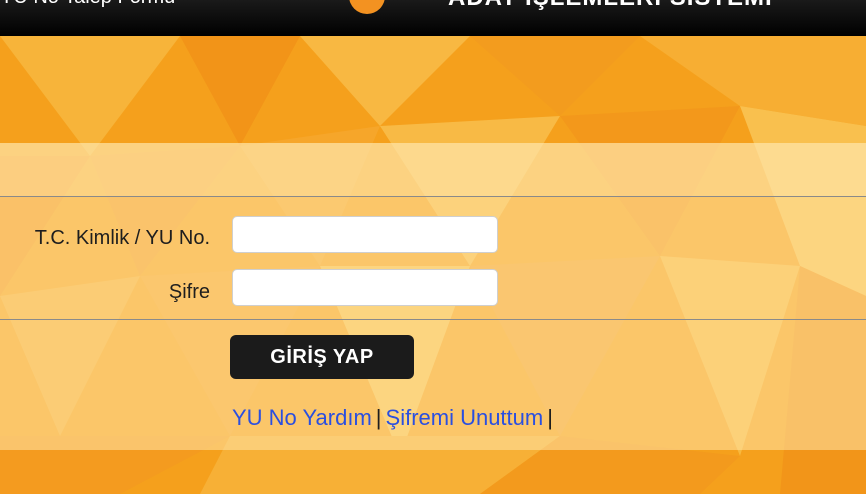  Describe the element at coordinates (365, 287) in the screenshot. I see `password-input` at that location.